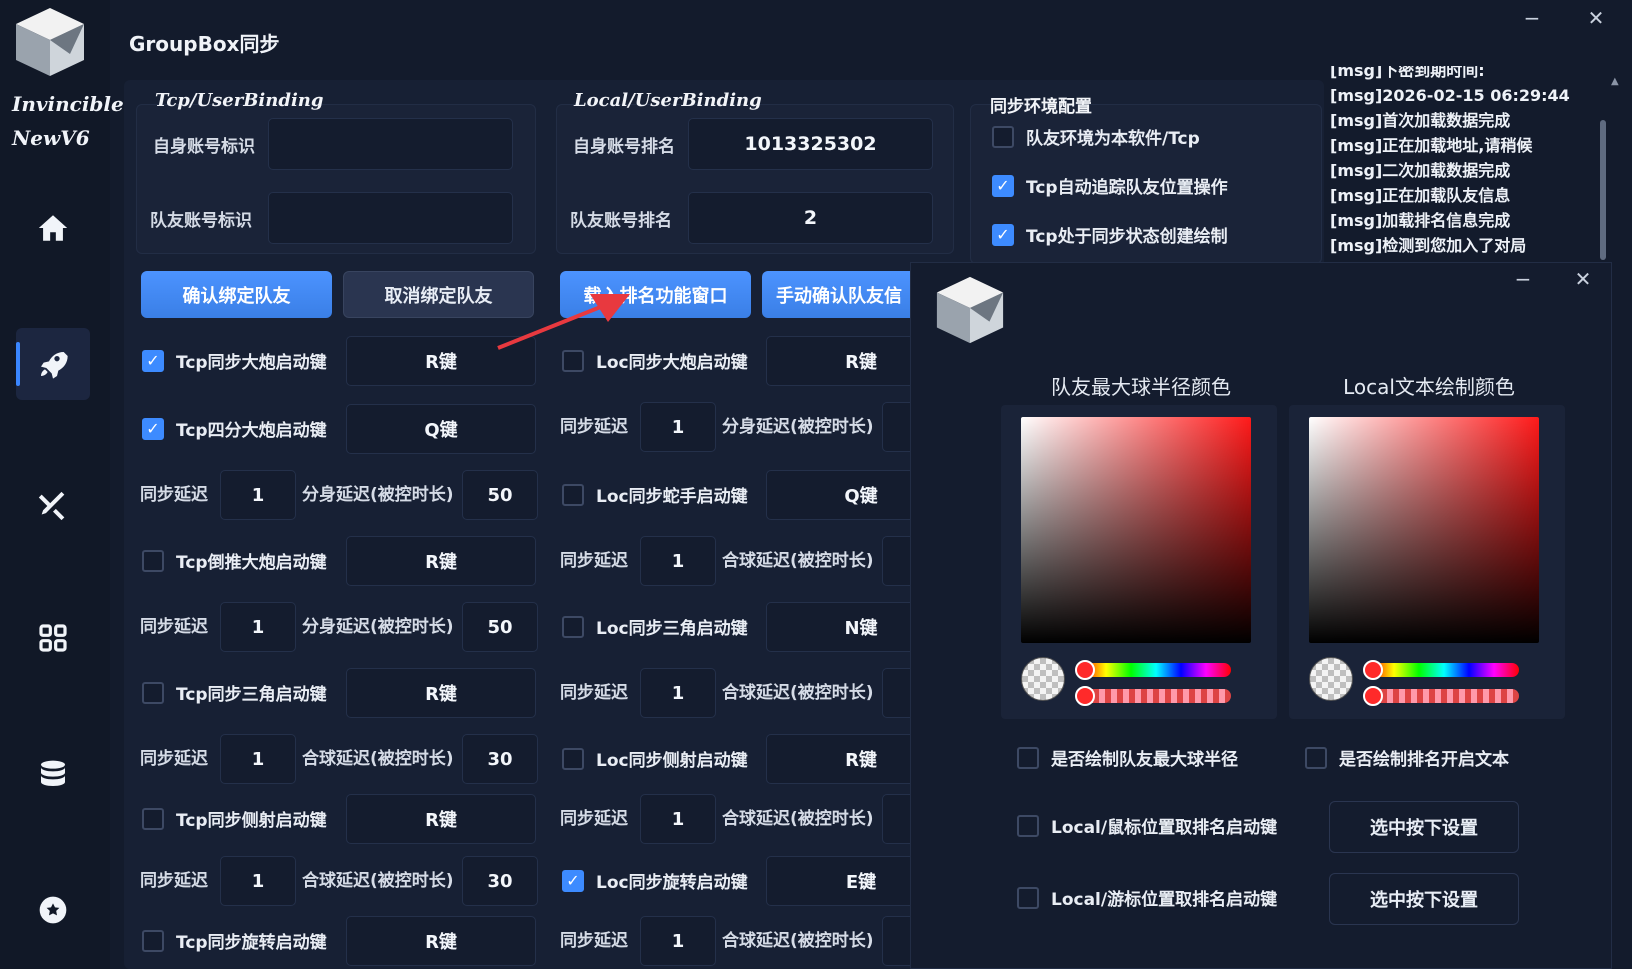 The height and width of the screenshot is (969, 1632). I want to click on manual-confirm-button: 手动确认队友信, so click(842, 294).